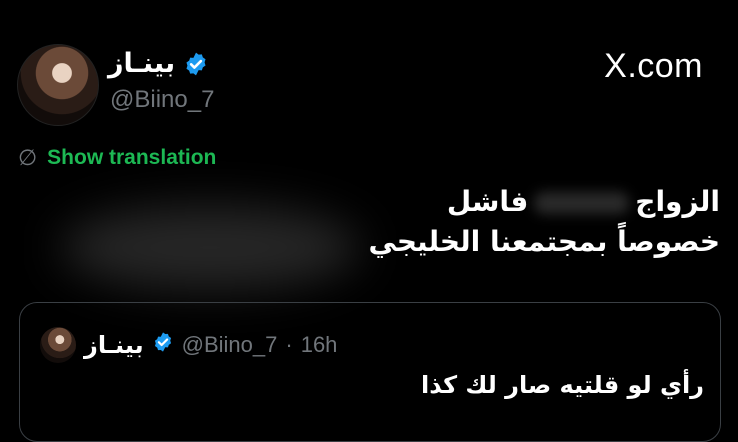  I want to click on quote-handle: @Biino_7, so click(230, 345).